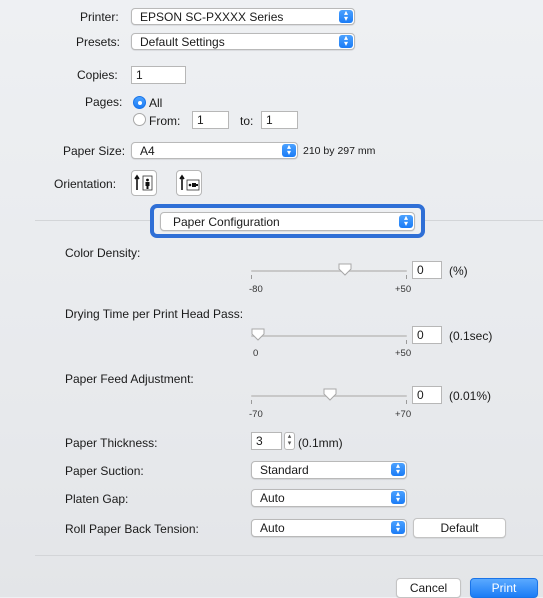 The height and width of the screenshot is (598, 543). I want to click on drying-time-max: +50, so click(403, 353).